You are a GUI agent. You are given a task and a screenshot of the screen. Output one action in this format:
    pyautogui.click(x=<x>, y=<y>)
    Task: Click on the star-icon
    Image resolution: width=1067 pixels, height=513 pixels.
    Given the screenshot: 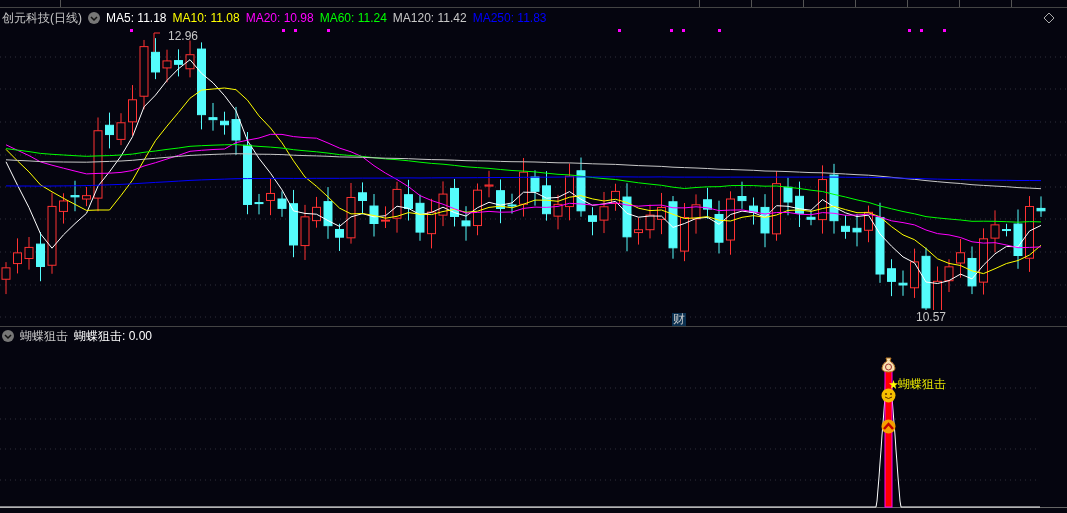 What is the action you would take?
    pyautogui.click(x=893, y=384)
    